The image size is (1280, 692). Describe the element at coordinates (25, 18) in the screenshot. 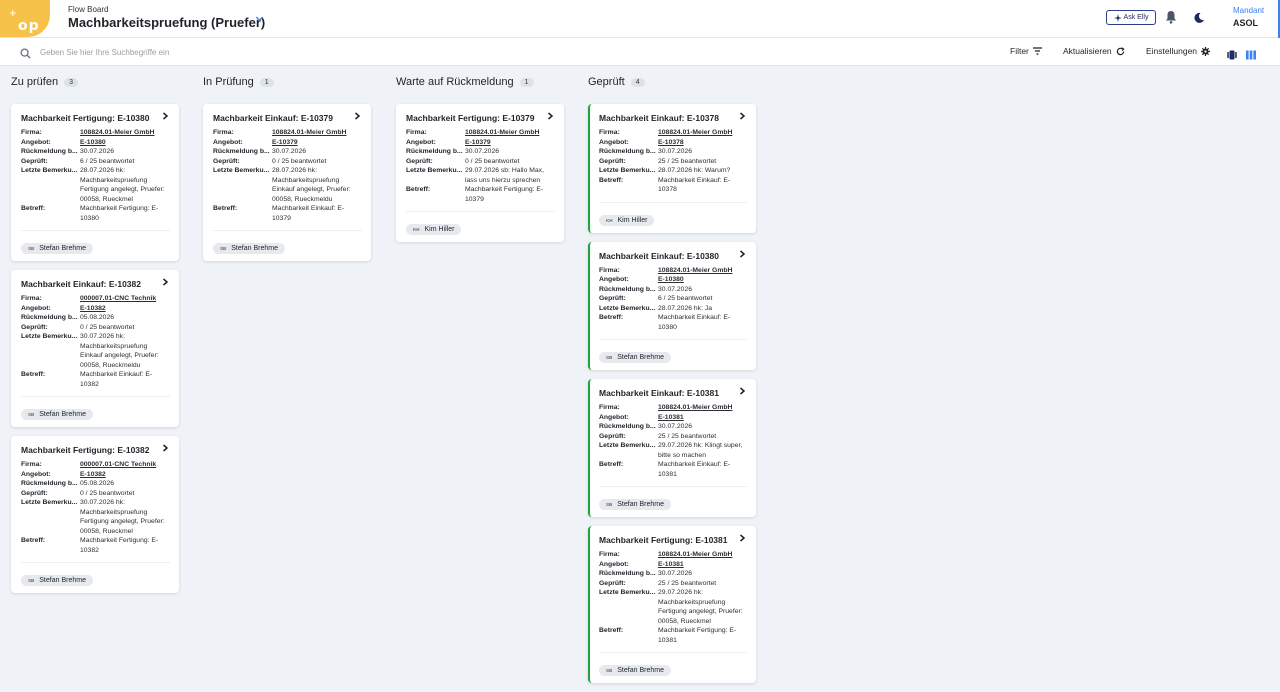

I see `app-logo: op +` at that location.